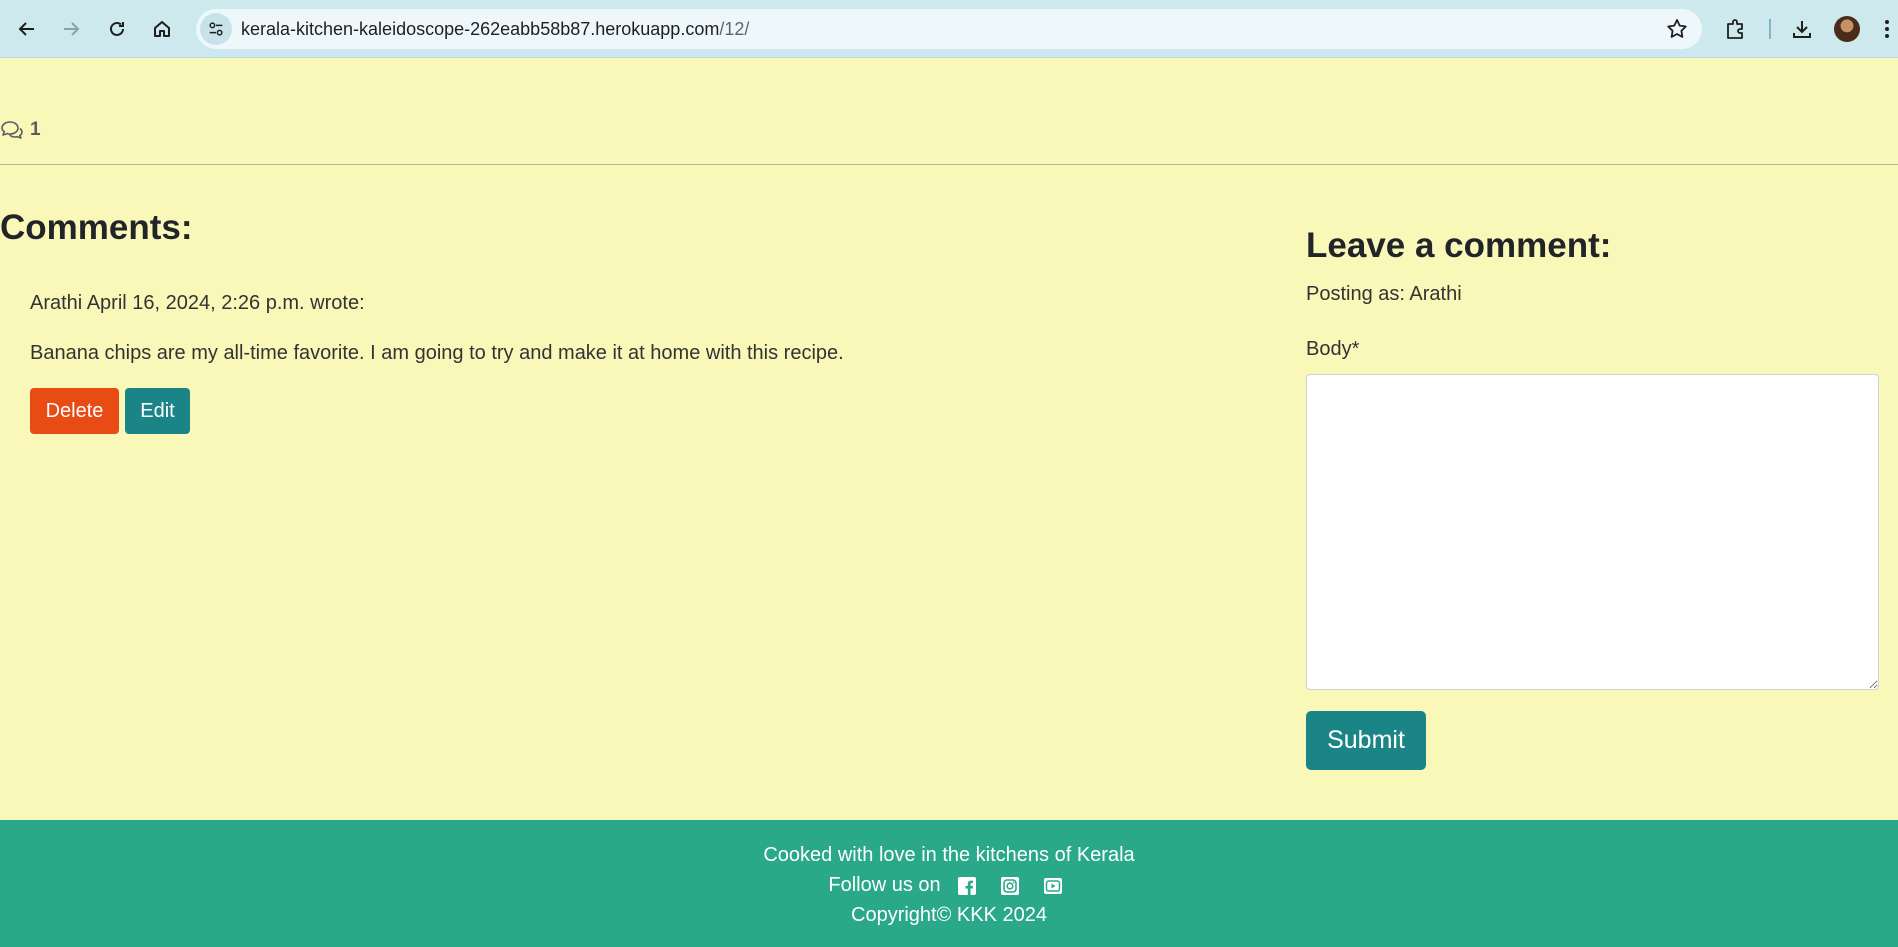 The width and height of the screenshot is (1898, 947). Describe the element at coordinates (734, 29) in the screenshot. I see `url-path: /12/` at that location.